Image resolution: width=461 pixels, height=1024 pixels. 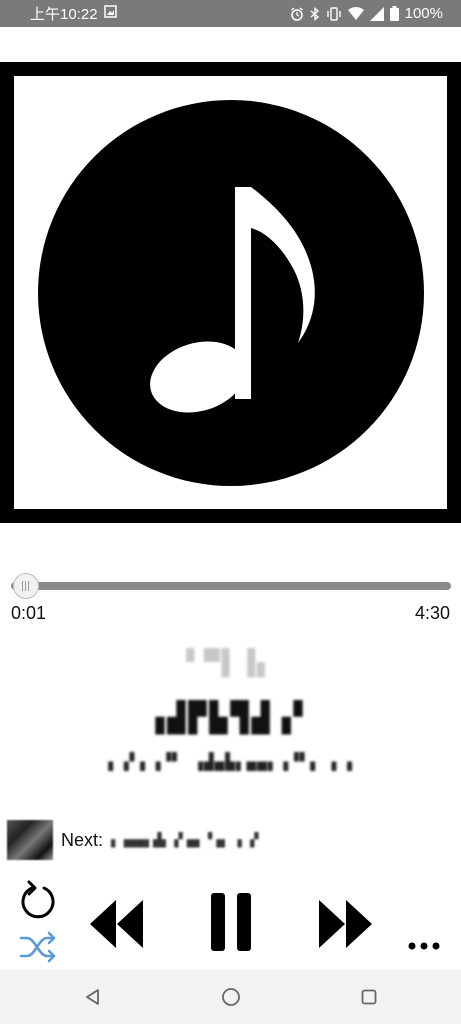 I want to click on seek-track, so click(x=231, y=586).